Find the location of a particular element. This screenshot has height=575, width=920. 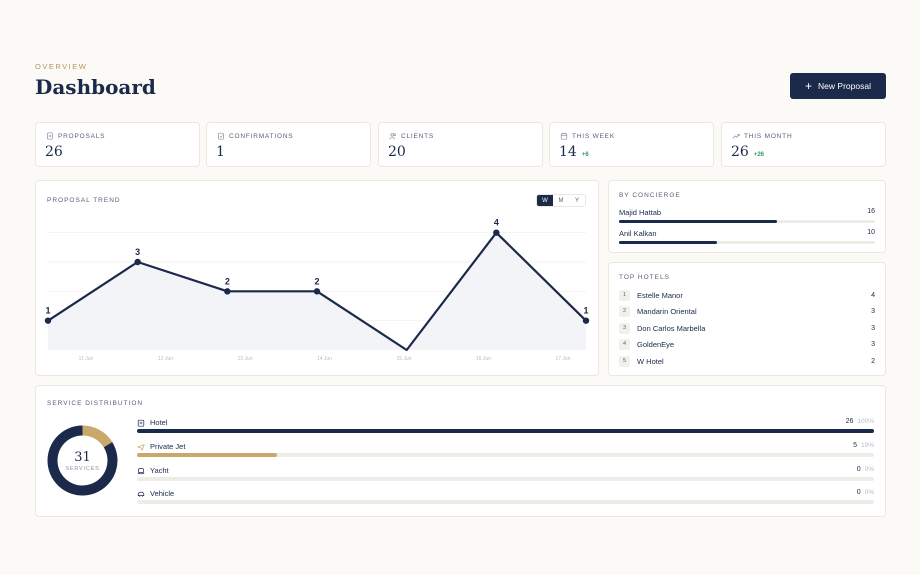

top-hotels-label: TOP HOTELS is located at coordinates (644, 277).